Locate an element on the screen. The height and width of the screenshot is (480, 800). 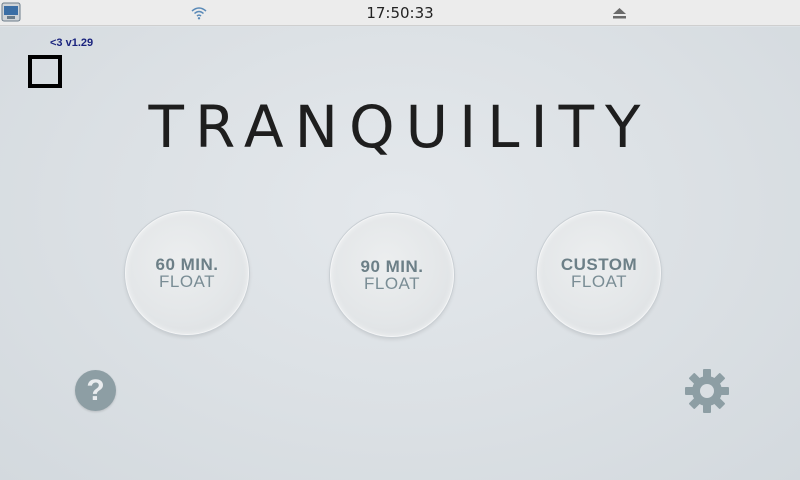
float-custom-button: CUSTOM FLOAT is located at coordinates (599, 273).